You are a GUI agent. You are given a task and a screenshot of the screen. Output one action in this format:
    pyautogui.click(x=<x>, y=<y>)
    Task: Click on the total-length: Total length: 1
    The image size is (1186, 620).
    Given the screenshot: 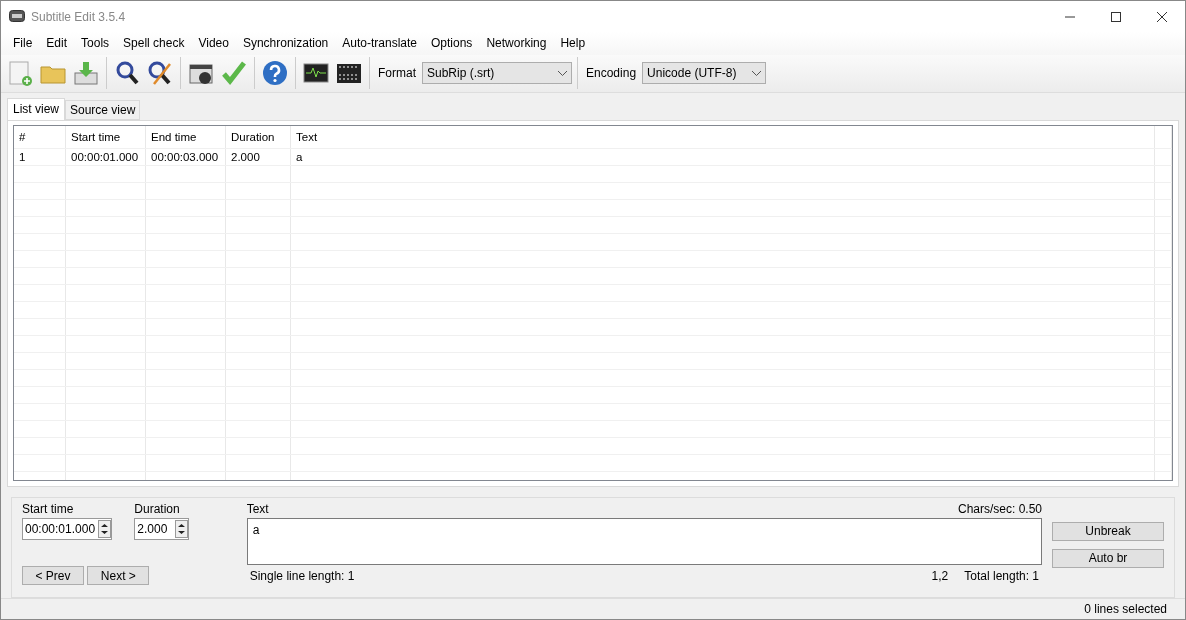 What is the action you would take?
    pyautogui.click(x=1001, y=575)
    